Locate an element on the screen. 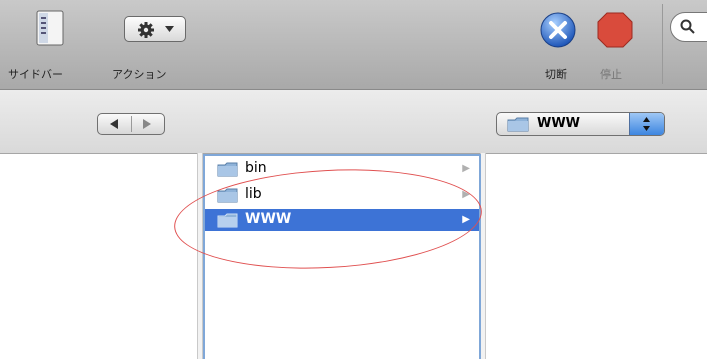  file-name: bin is located at coordinates (256, 168).